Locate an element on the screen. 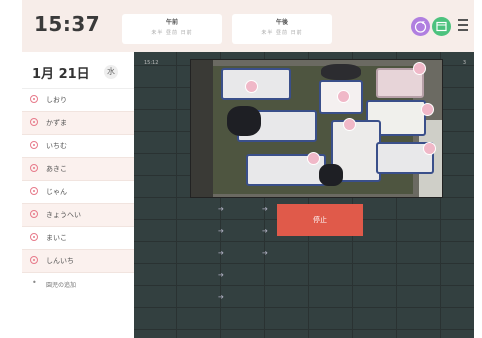  plus-icon: • is located at coordinates (34, 282).